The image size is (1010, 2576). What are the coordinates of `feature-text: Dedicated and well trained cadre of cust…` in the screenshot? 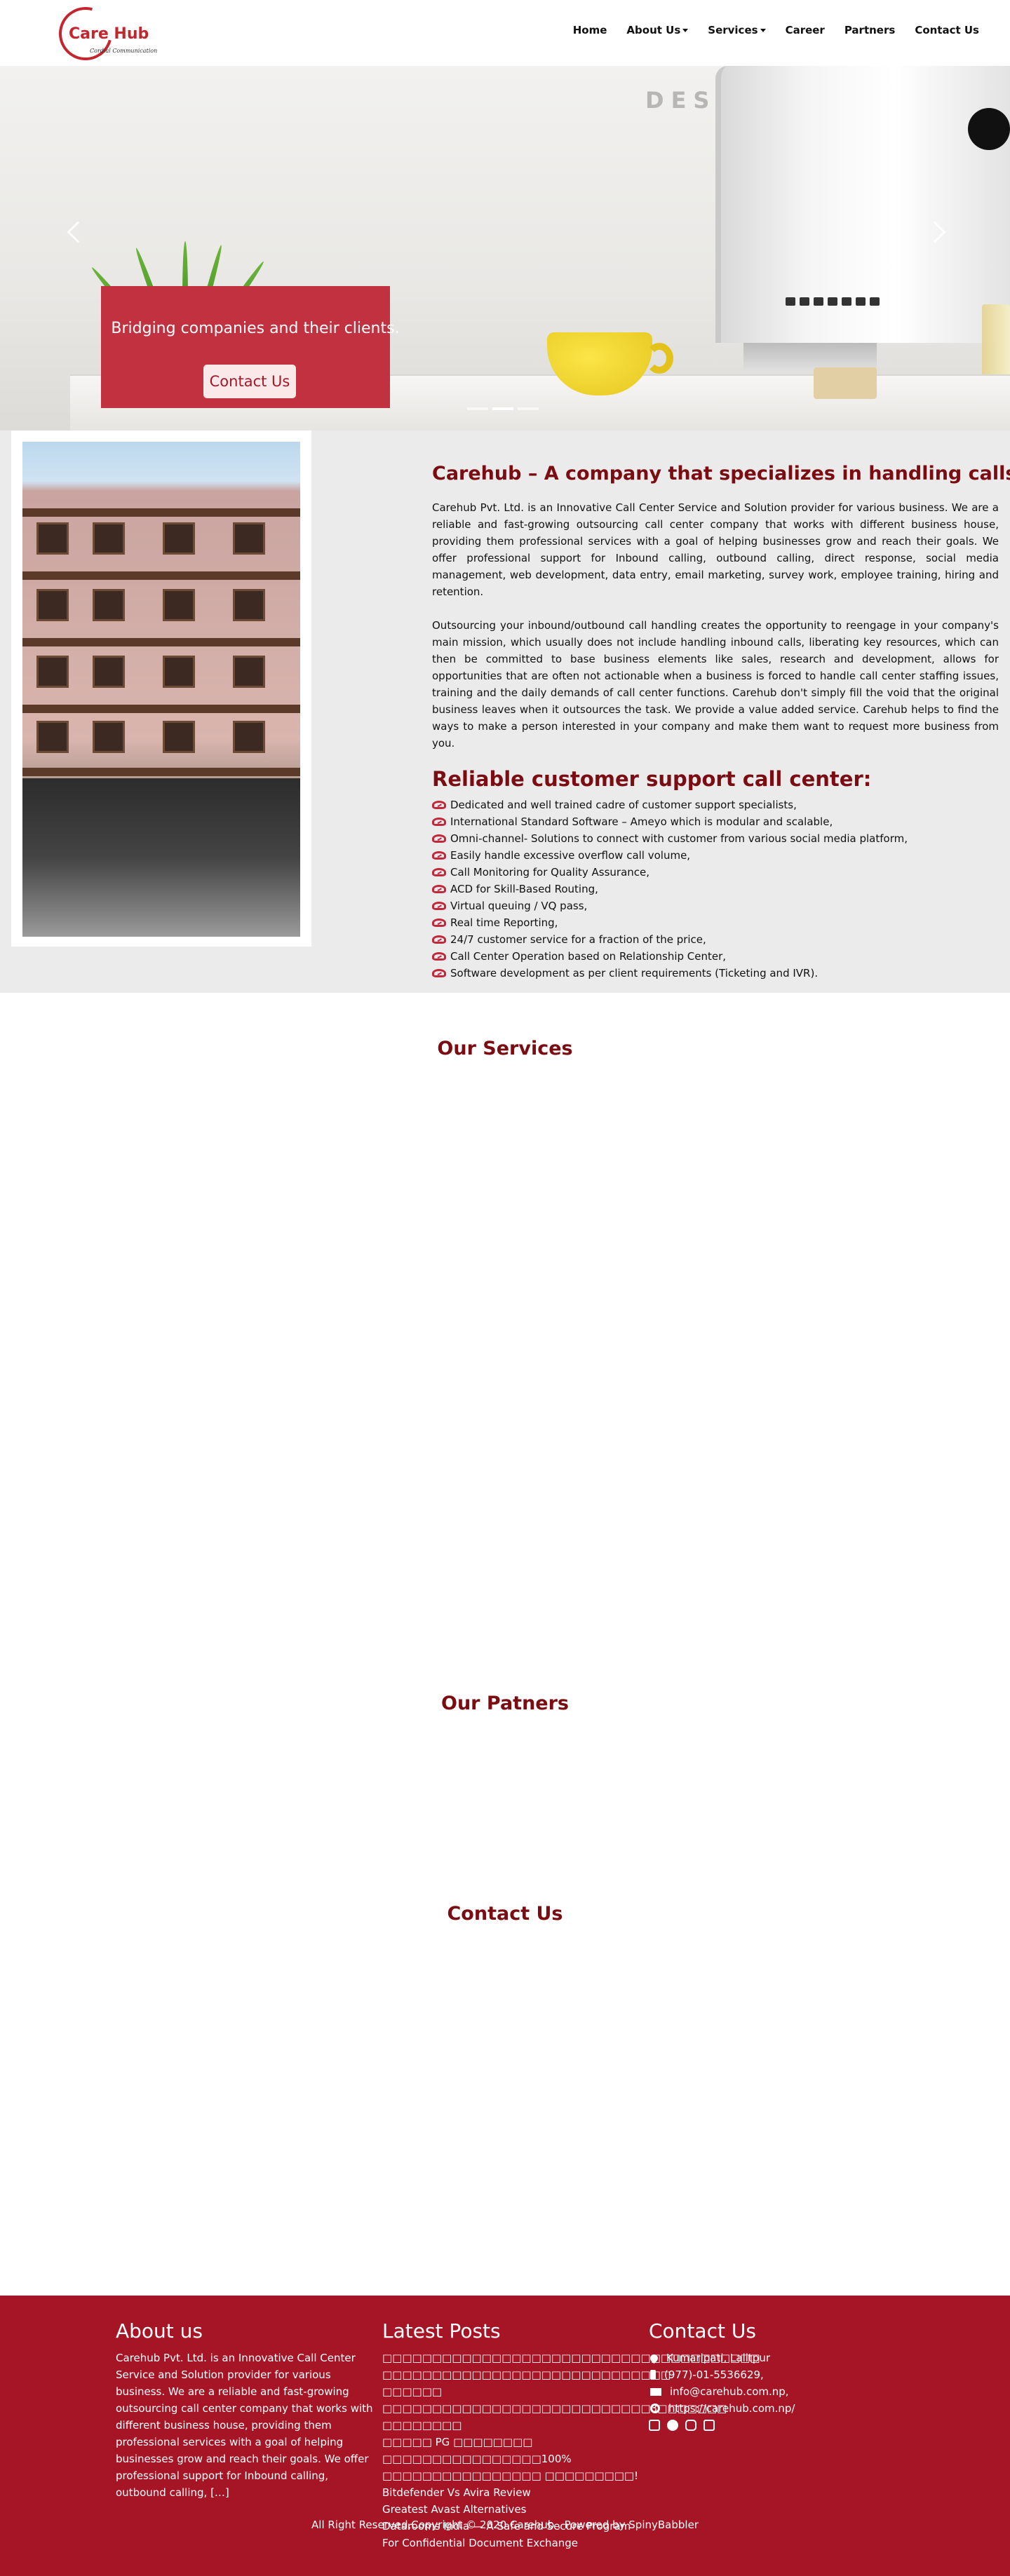 It's located at (623, 805).